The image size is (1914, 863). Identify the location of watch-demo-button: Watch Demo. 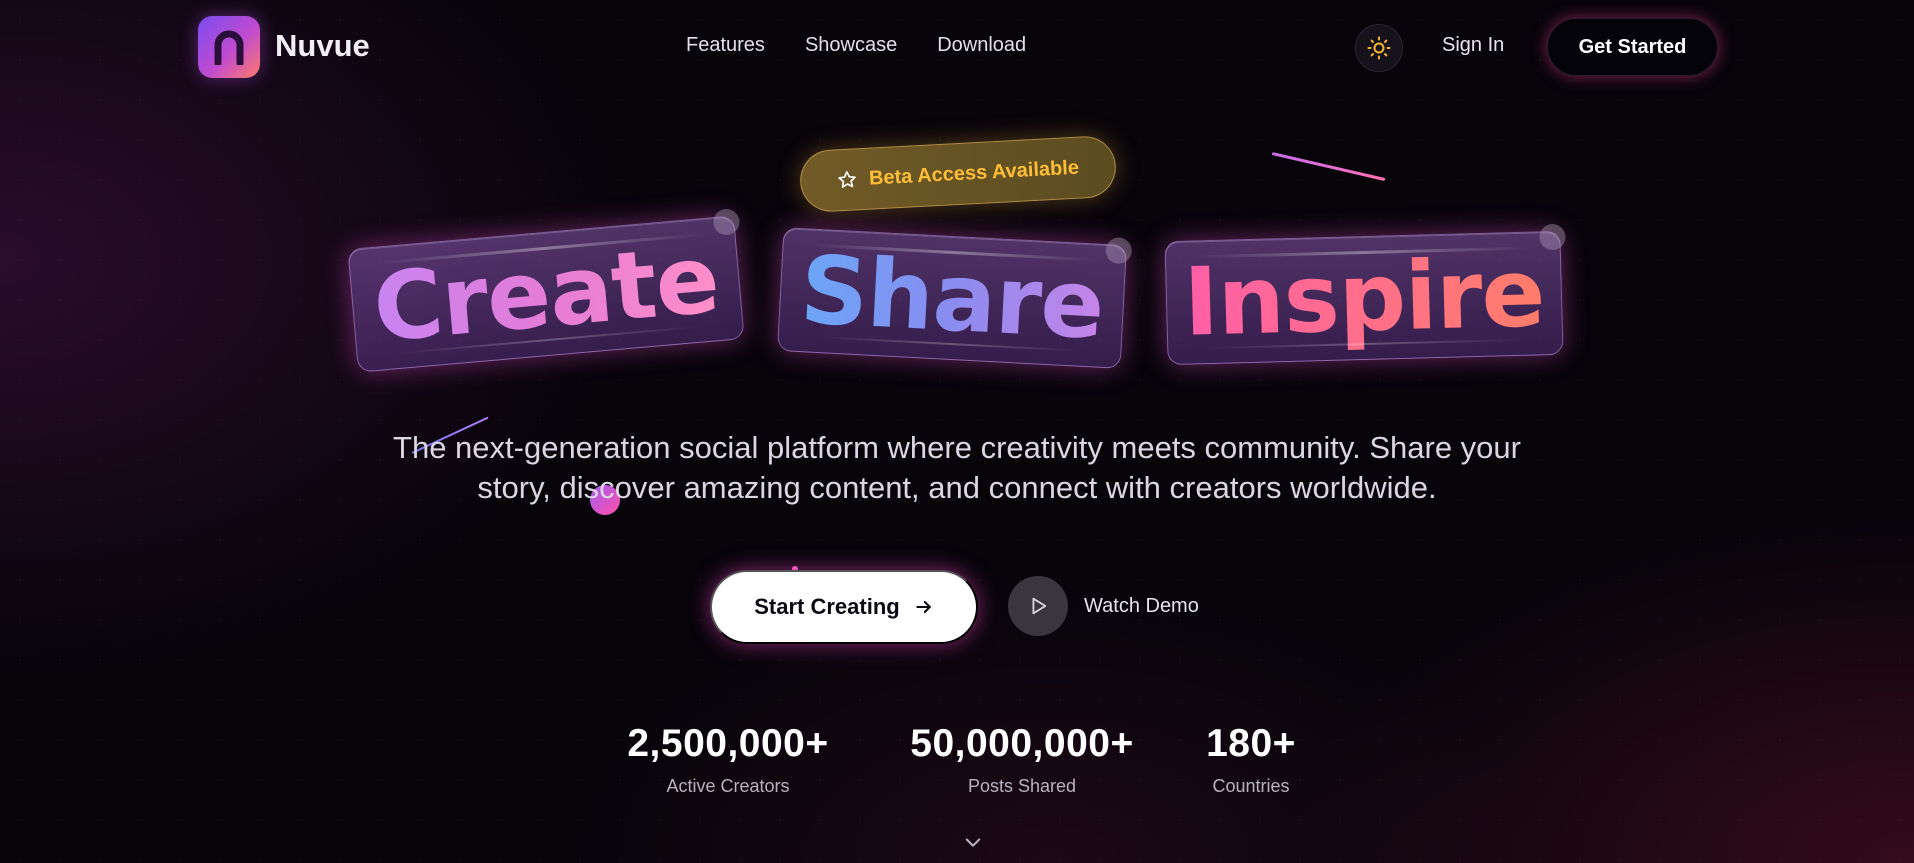
(1103, 606).